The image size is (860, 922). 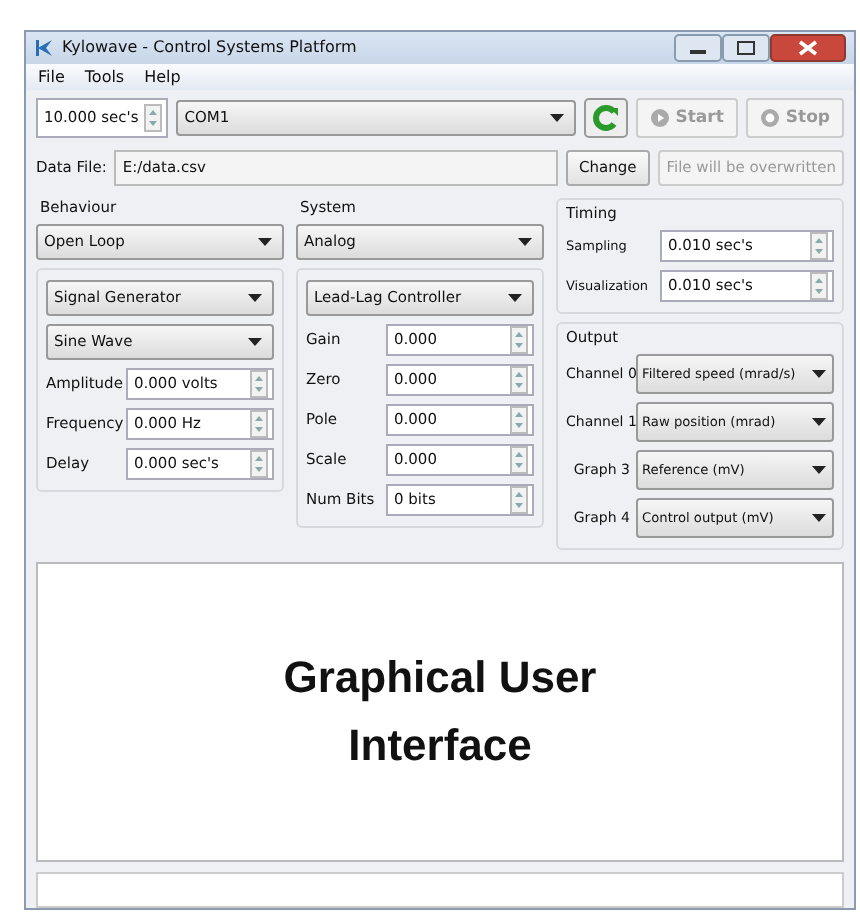 I want to click on menu-item: File, so click(x=51, y=76).